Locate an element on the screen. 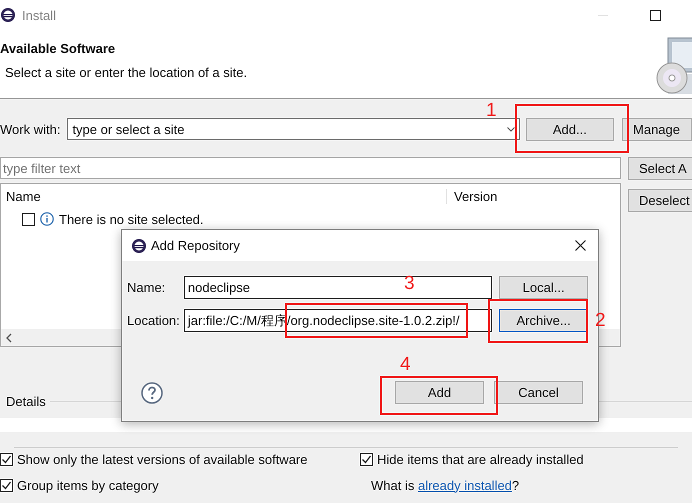  info-icon is located at coordinates (47, 219).